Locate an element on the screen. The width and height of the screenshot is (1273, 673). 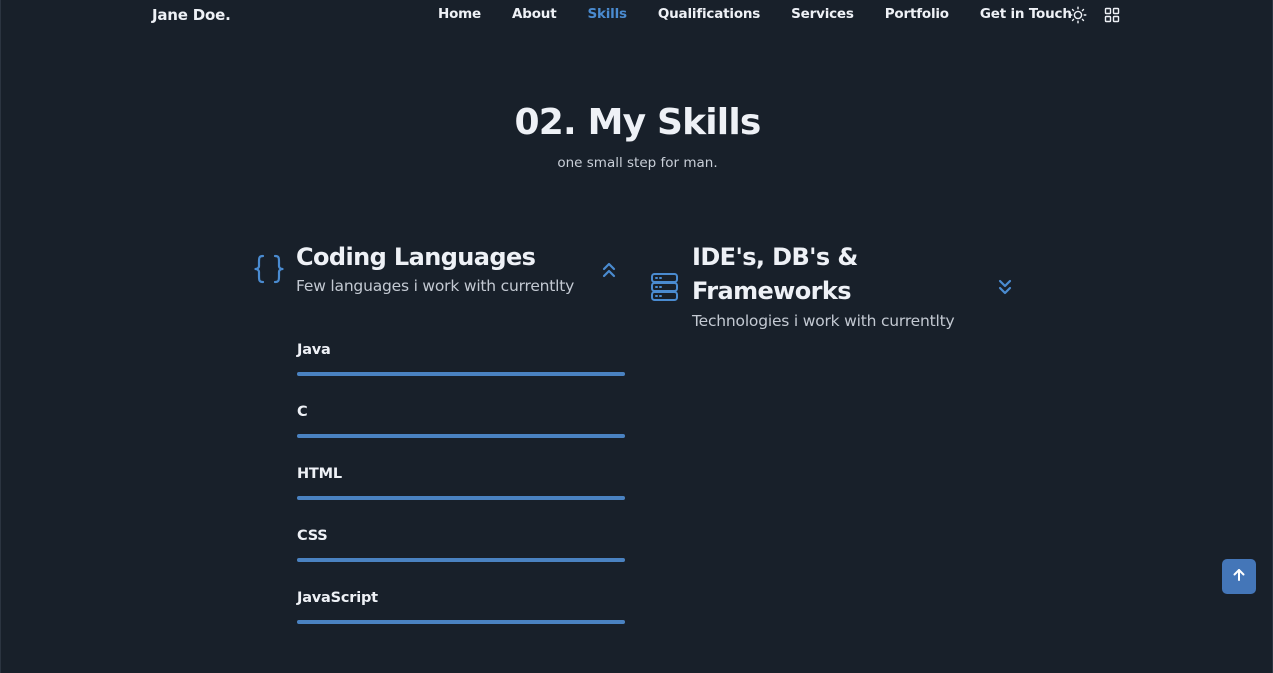
chevrons-down-icon is located at coordinates (1005, 287).